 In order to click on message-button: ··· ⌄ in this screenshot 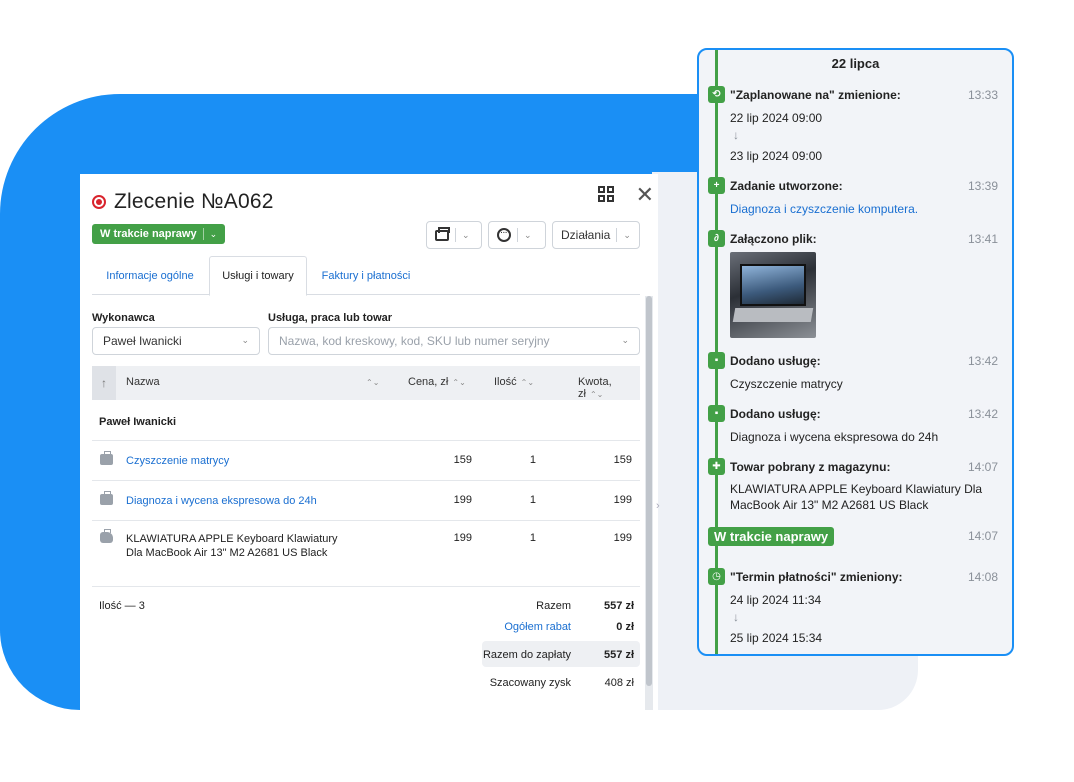, I will do `click(517, 235)`.